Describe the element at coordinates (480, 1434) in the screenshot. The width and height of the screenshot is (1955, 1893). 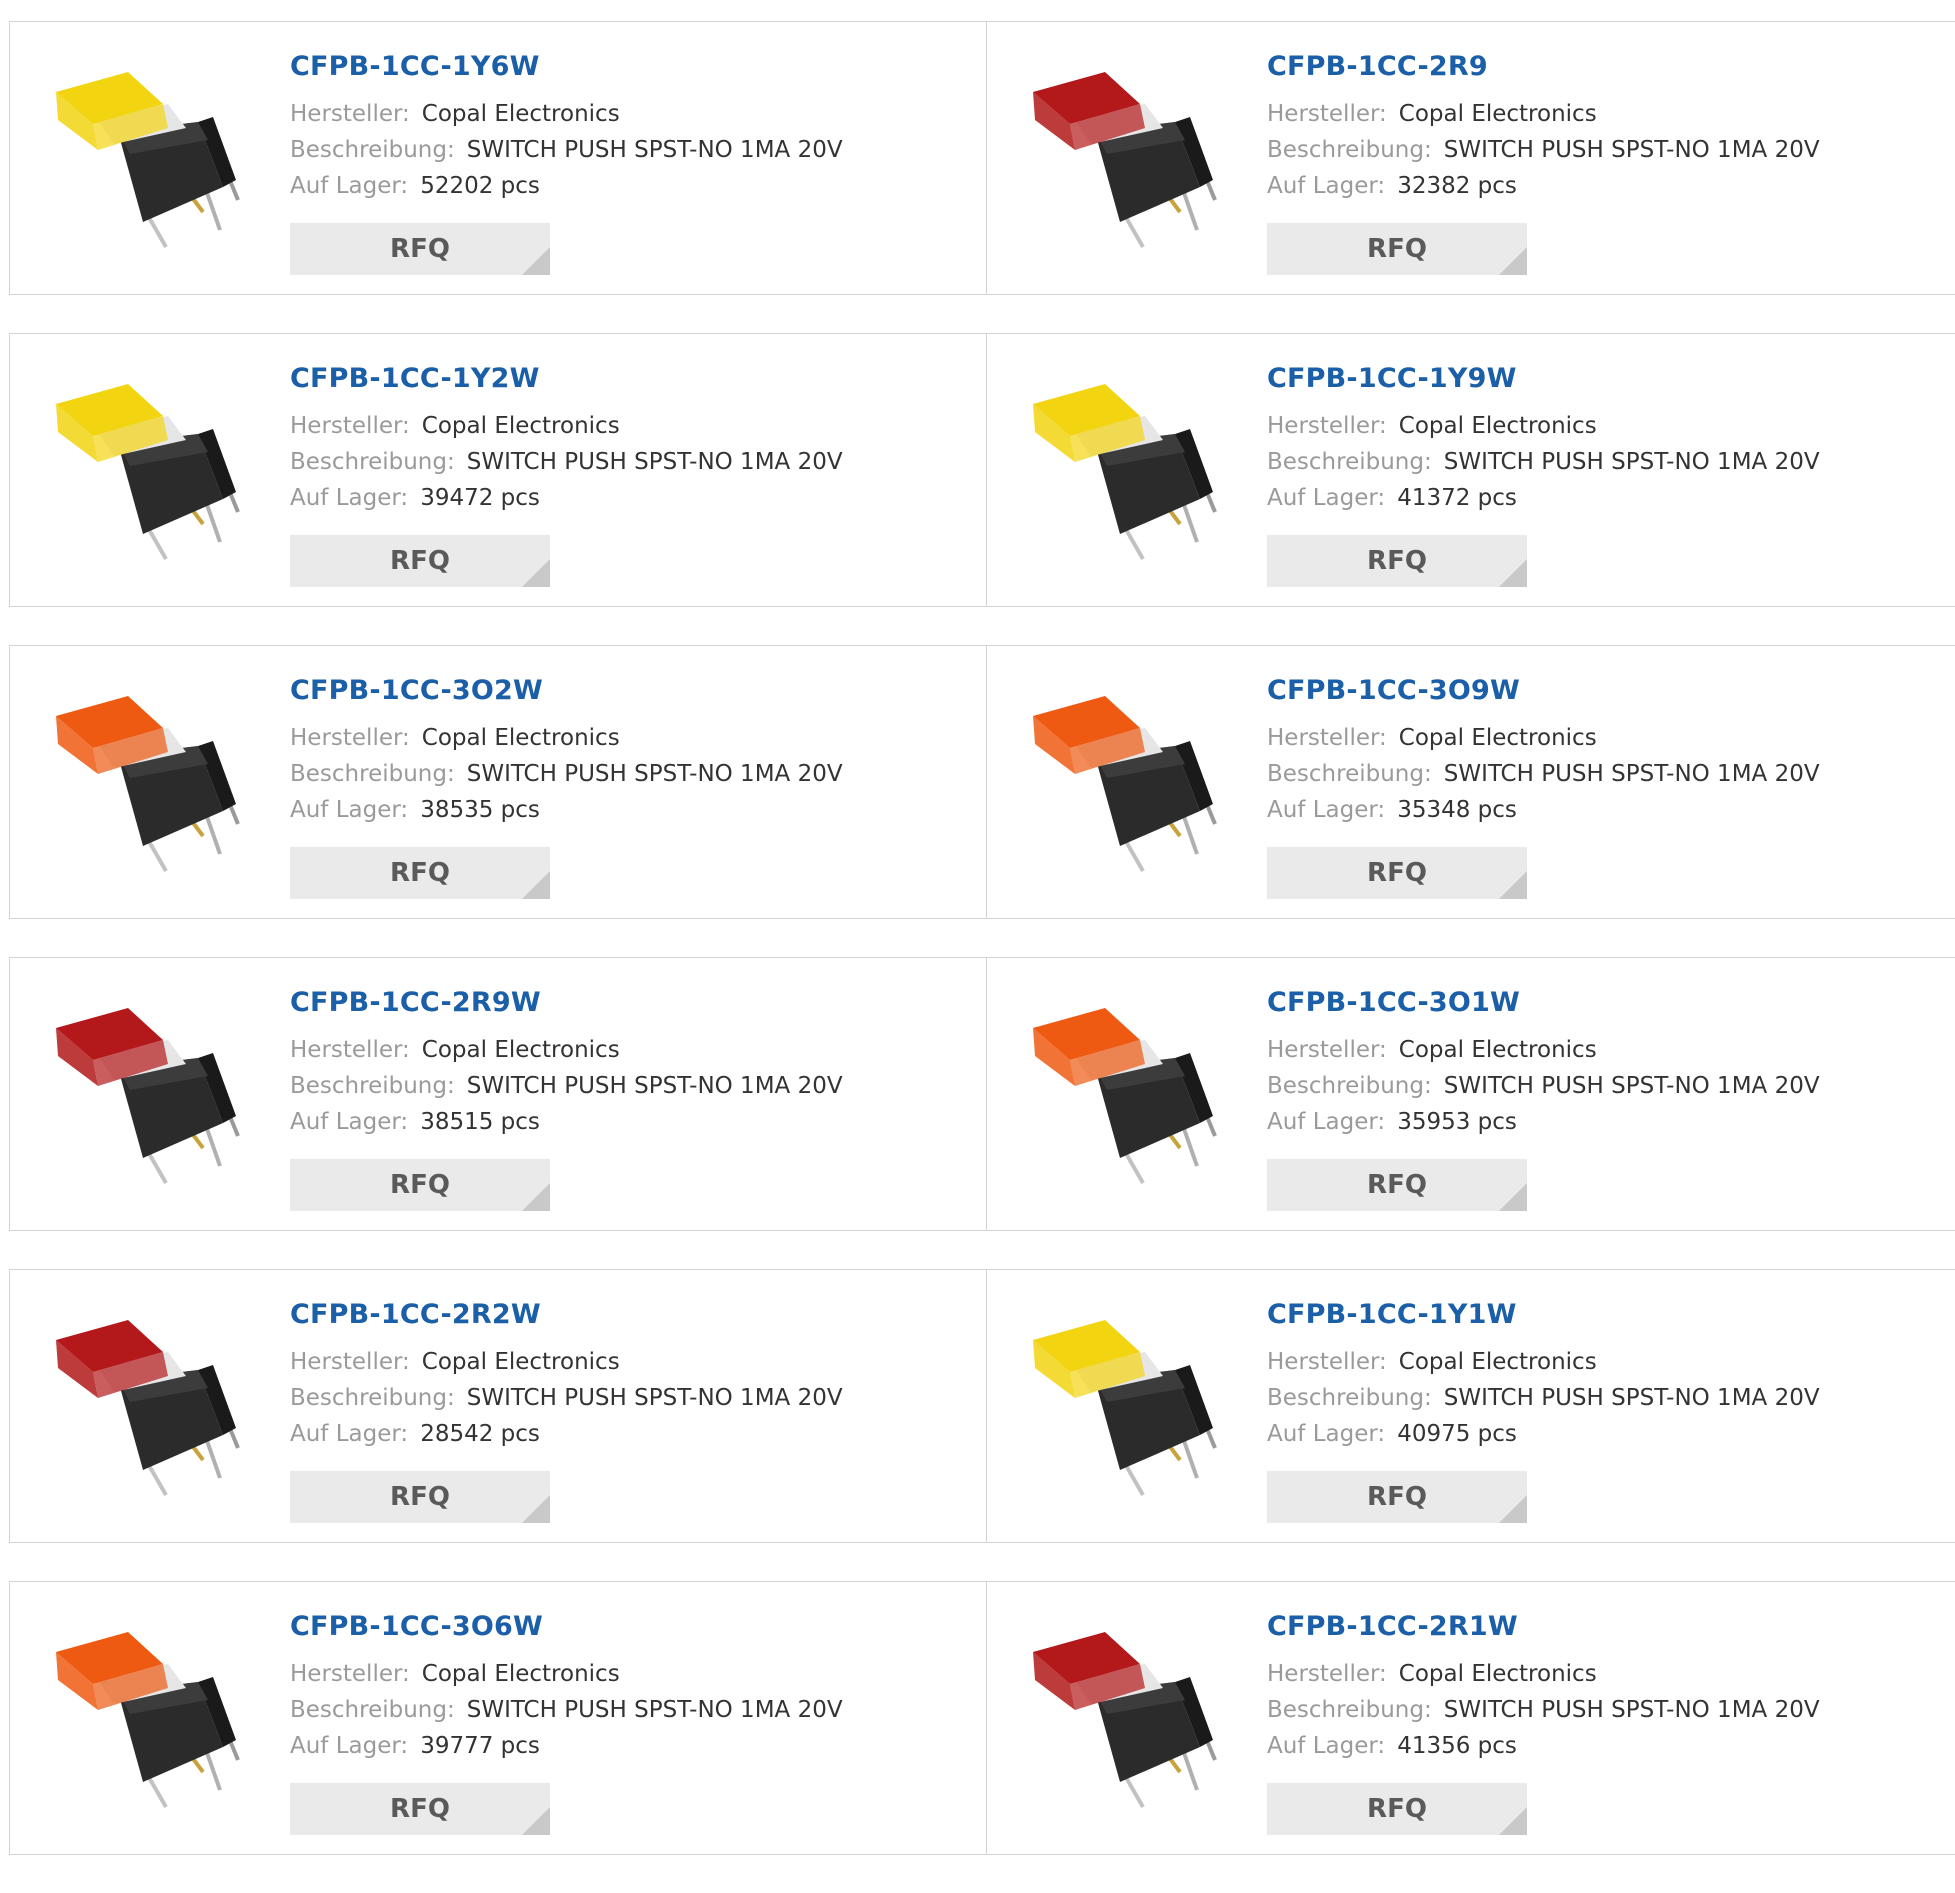
I see `stock-value: 28542 pcs` at that location.